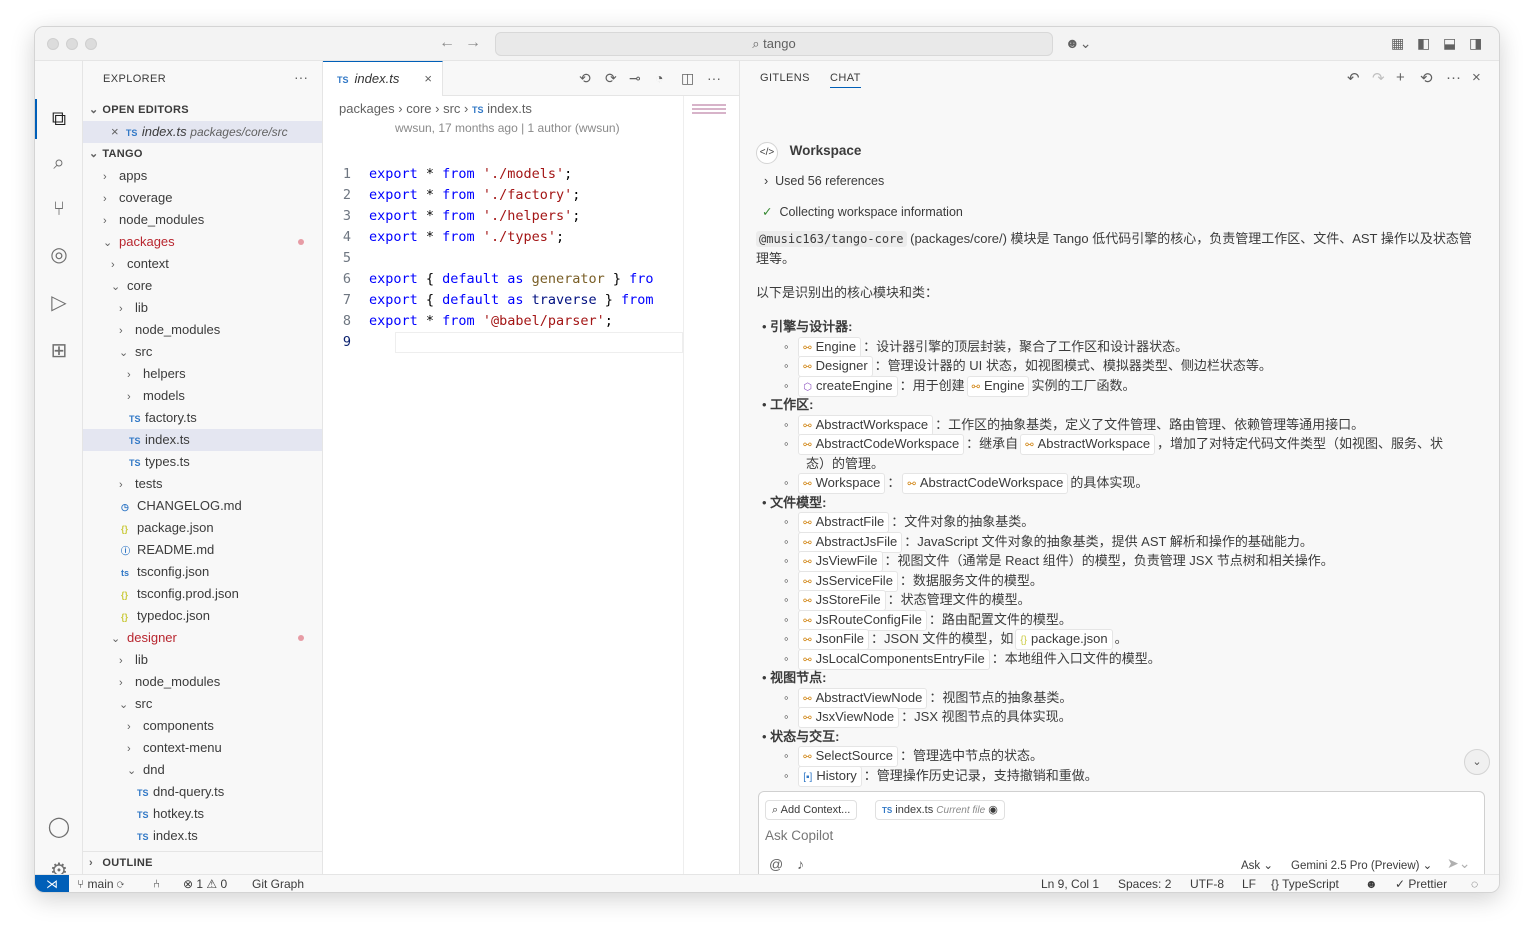 The height and width of the screenshot is (935, 1533). I want to click on command-center-search: ⌕ tango, so click(774, 44).